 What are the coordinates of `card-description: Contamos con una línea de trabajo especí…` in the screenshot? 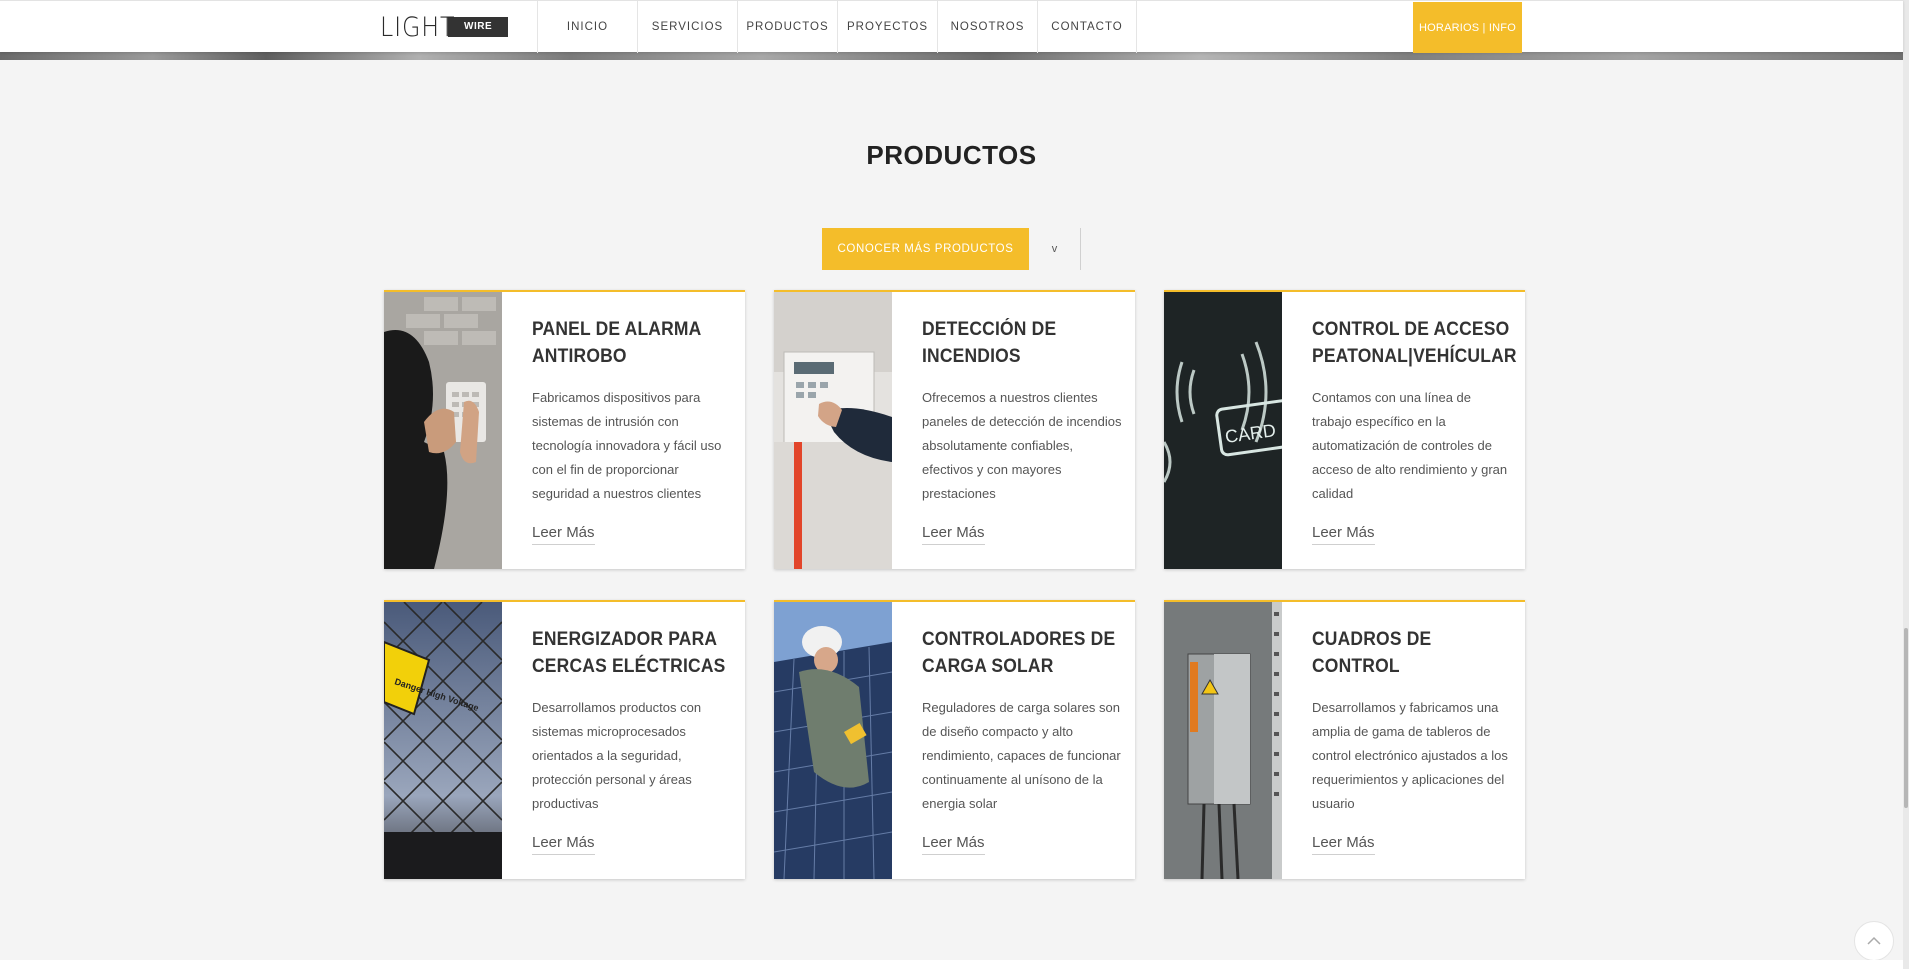 It's located at (1410, 445).